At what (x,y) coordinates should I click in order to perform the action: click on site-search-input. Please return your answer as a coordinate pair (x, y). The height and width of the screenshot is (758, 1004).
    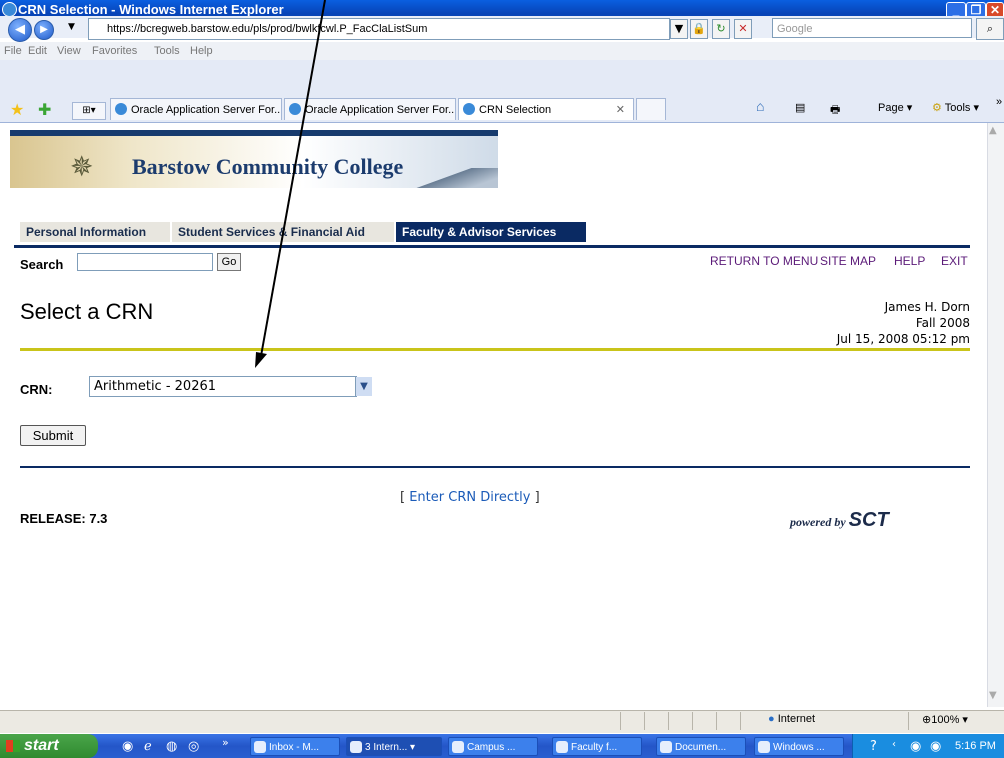
    Looking at the image, I should click on (145, 262).